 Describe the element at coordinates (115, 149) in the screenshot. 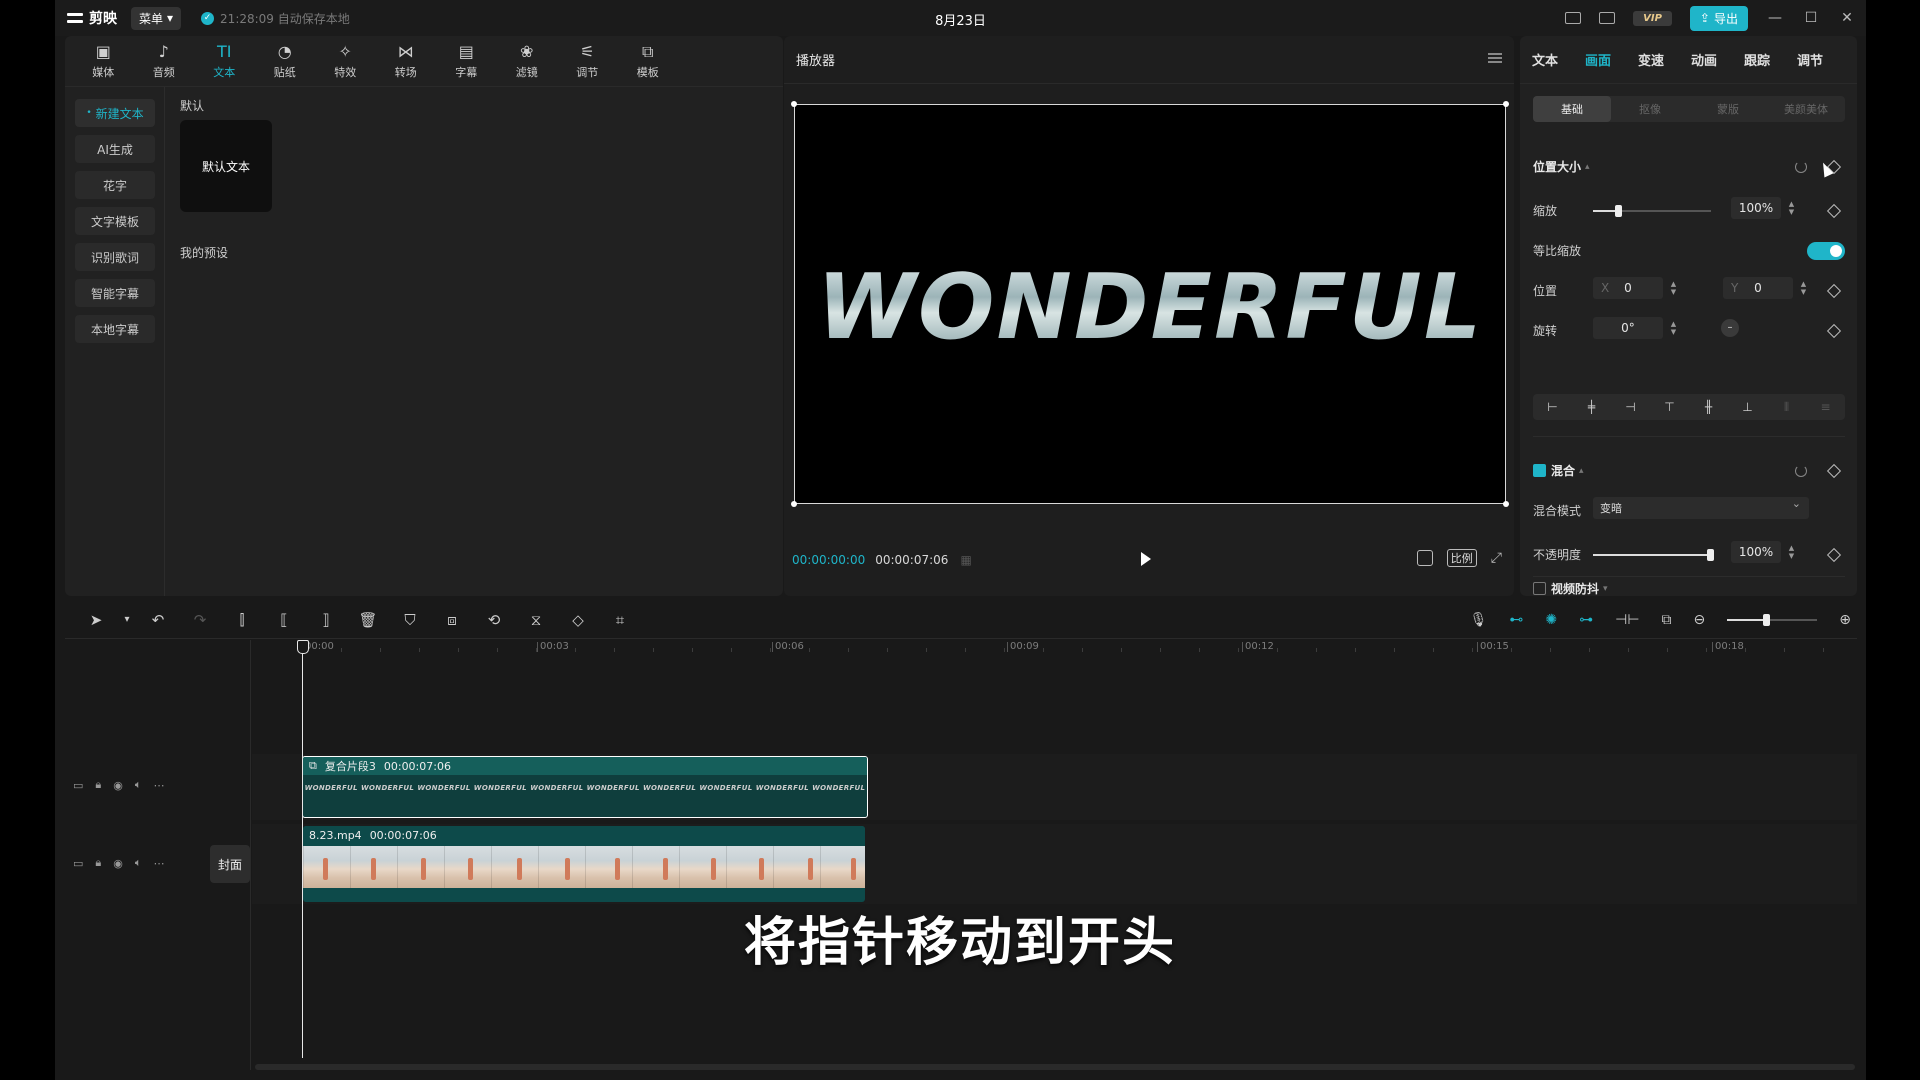

I see `sidebar-item-ai-generate: AI生成` at that location.